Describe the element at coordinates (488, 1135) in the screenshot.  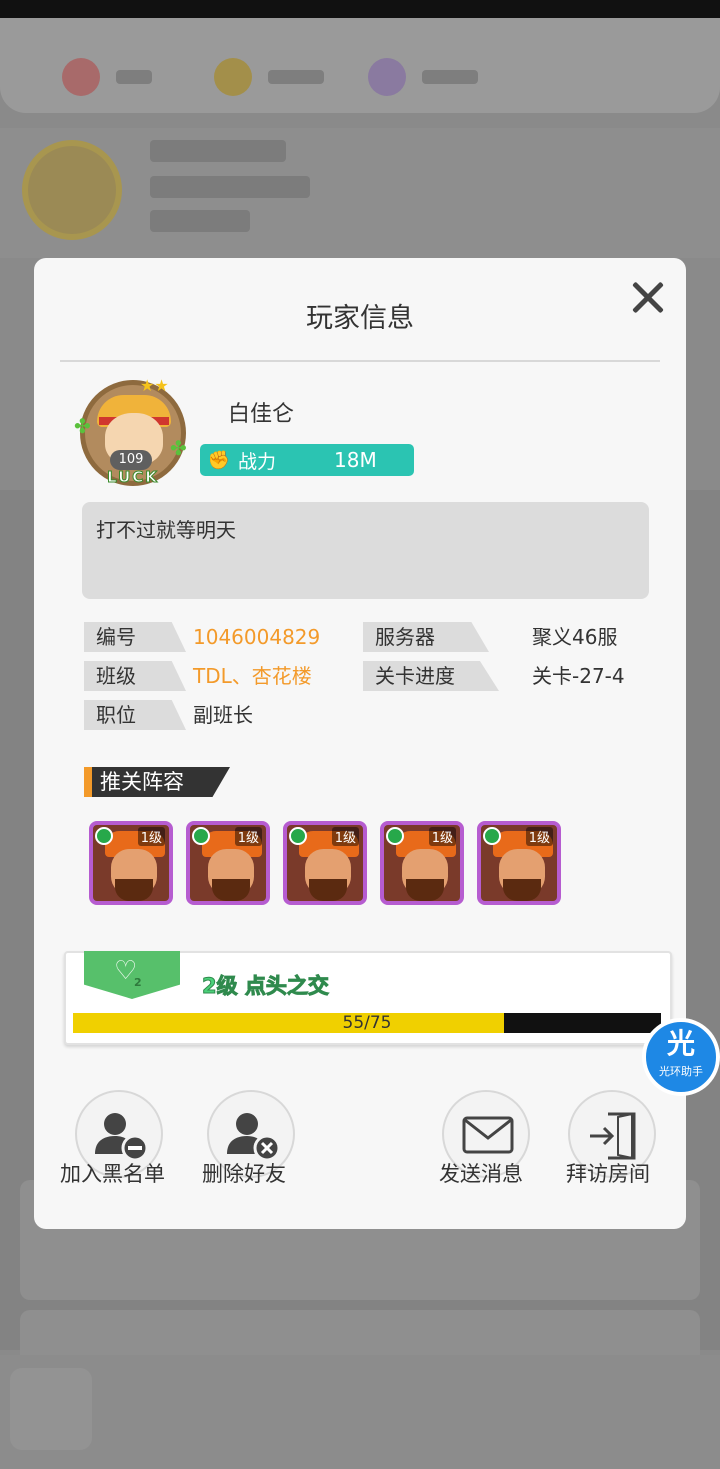
I see `envelope-icon` at that location.